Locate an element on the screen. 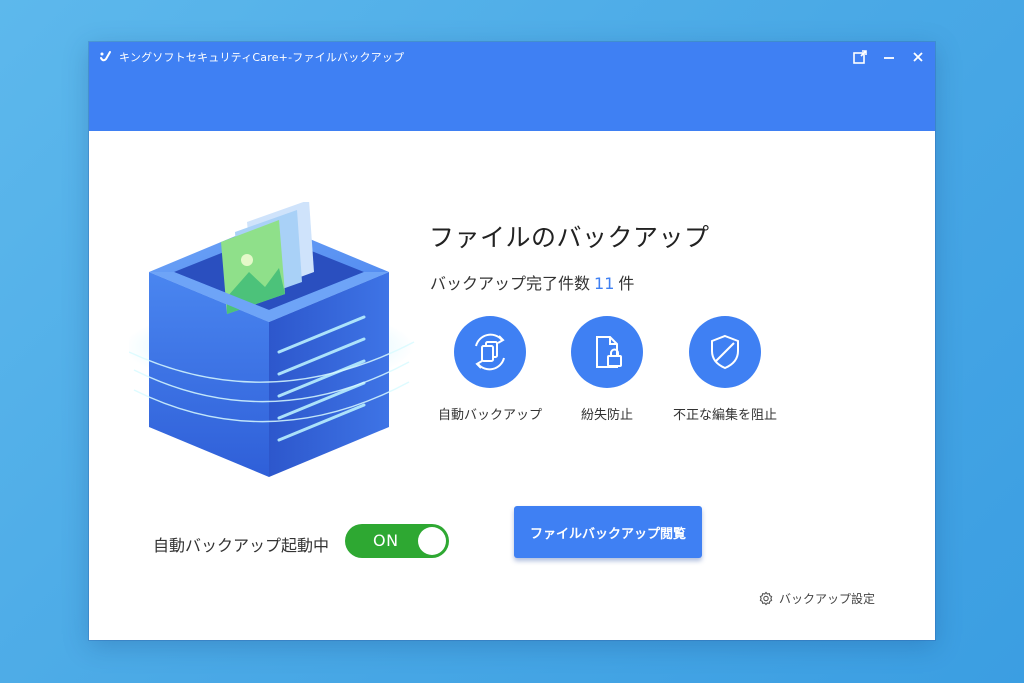 The height and width of the screenshot is (683, 1024). file-lock-icon is located at coordinates (609, 352).